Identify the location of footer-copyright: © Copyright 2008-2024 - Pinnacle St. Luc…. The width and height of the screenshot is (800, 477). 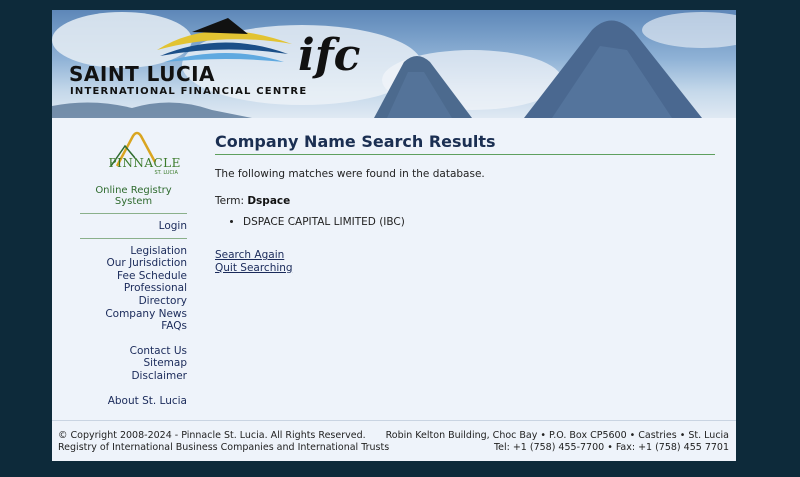
(223, 442).